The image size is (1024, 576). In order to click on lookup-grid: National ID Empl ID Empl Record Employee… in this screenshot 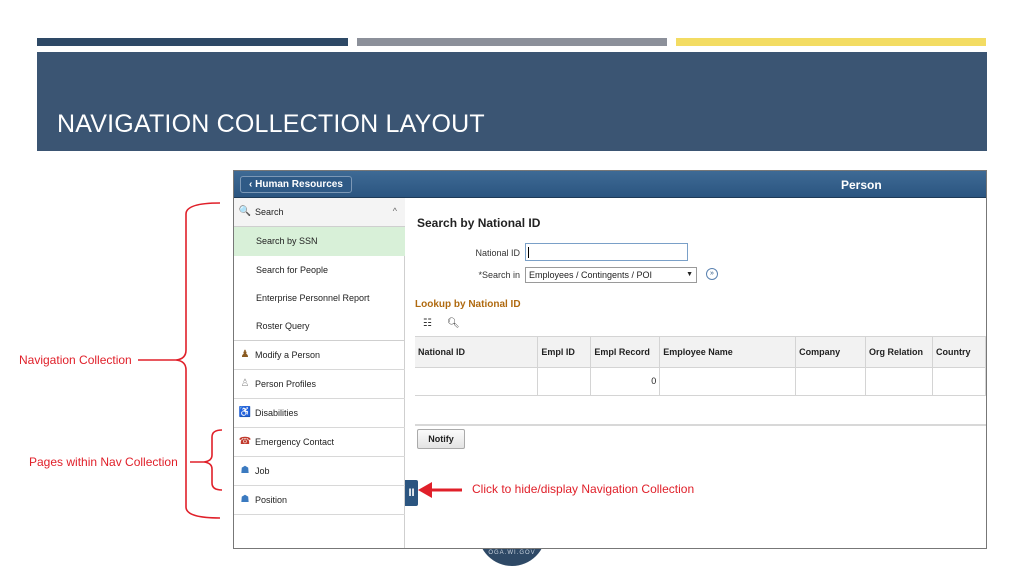, I will do `click(700, 366)`.